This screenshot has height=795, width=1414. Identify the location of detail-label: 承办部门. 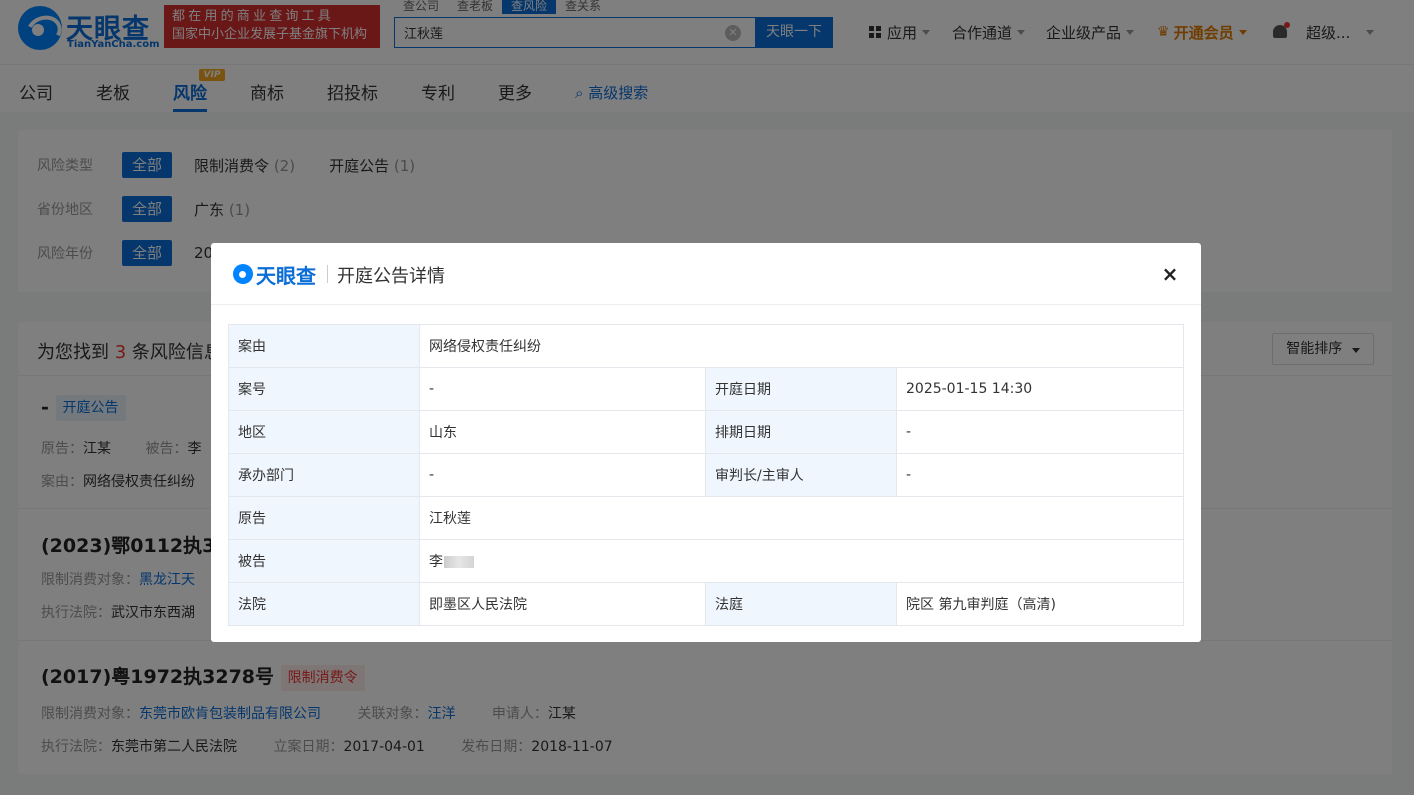
(324, 475).